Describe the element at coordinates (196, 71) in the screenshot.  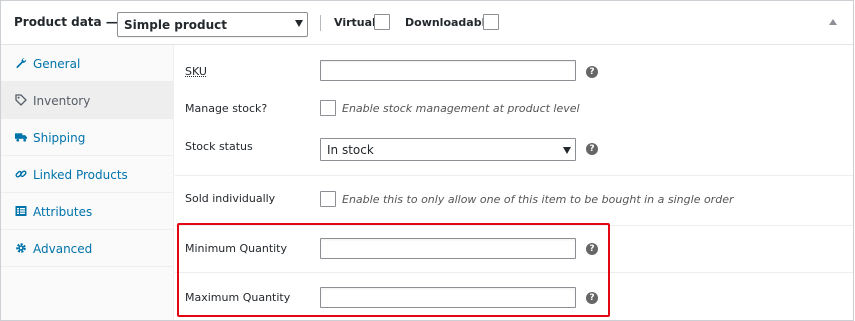
I see `sku-label: SKU` at that location.